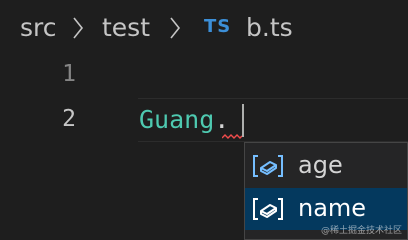  What do you see at coordinates (69, 119) in the screenshot?
I see `line-number-2: 2` at bounding box center [69, 119].